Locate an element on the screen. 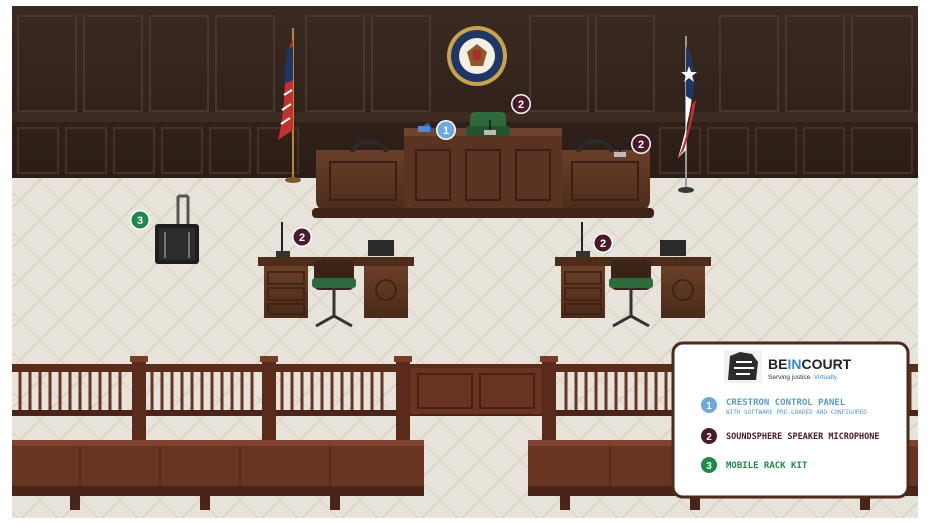  badge-mobile-rack: 3 is located at coordinates (140, 220).